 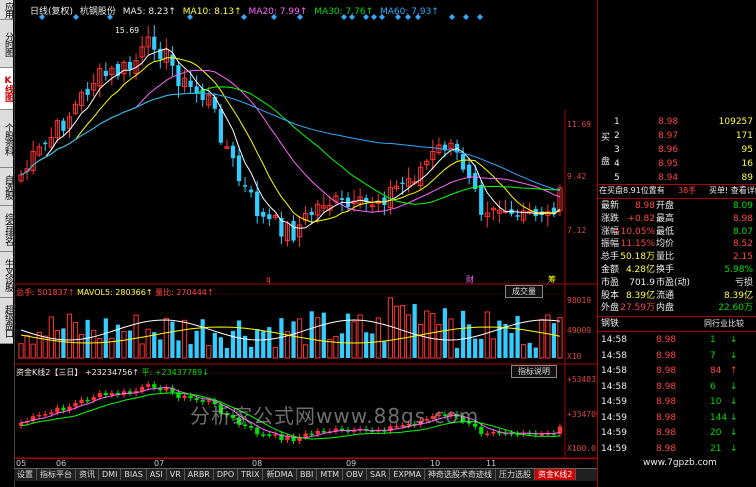 What do you see at coordinates (534, 371) in the screenshot?
I see `indicator-help-button: 指标说明` at bounding box center [534, 371].